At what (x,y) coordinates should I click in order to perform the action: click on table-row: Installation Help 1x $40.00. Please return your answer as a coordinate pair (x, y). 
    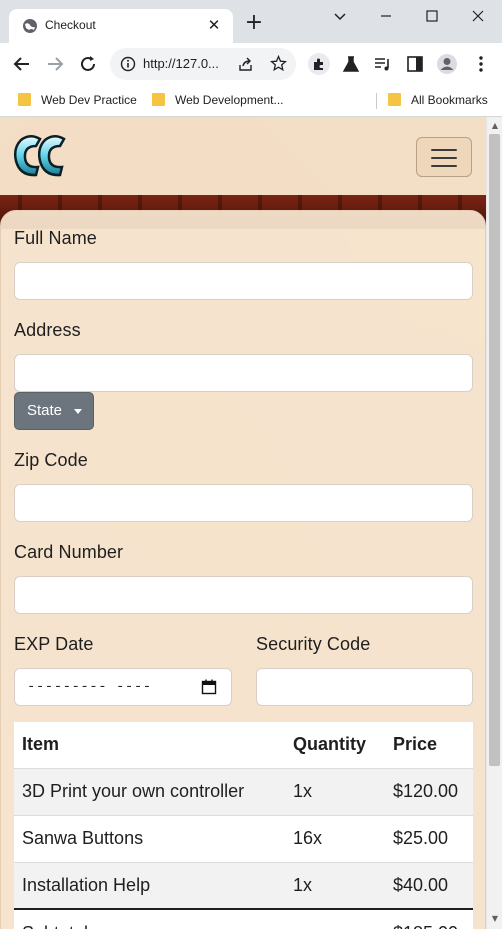
    Looking at the image, I should click on (243, 886).